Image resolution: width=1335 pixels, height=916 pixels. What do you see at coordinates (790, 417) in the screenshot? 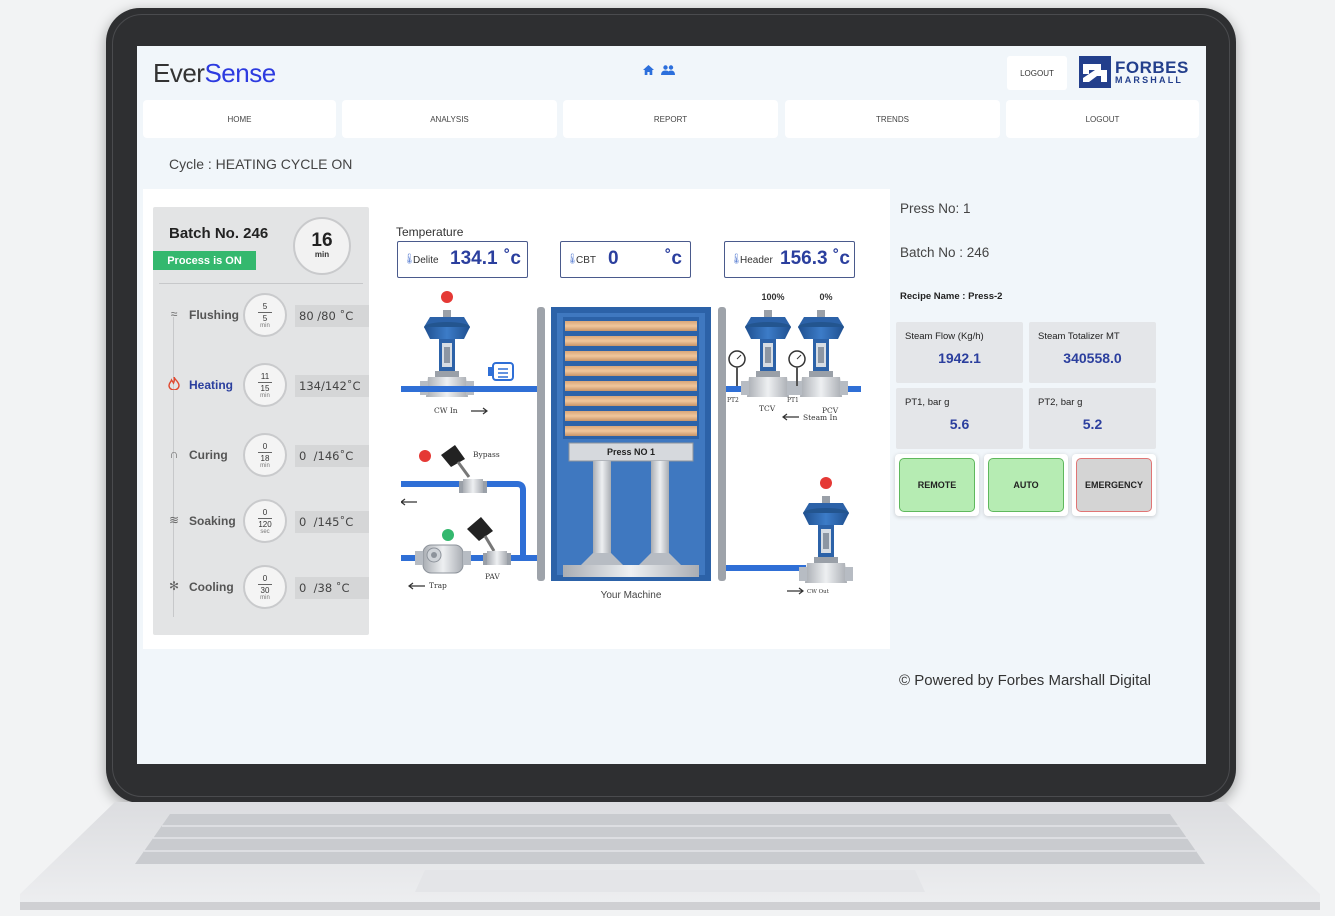
I see `steam-in-arrow-icon` at bounding box center [790, 417].